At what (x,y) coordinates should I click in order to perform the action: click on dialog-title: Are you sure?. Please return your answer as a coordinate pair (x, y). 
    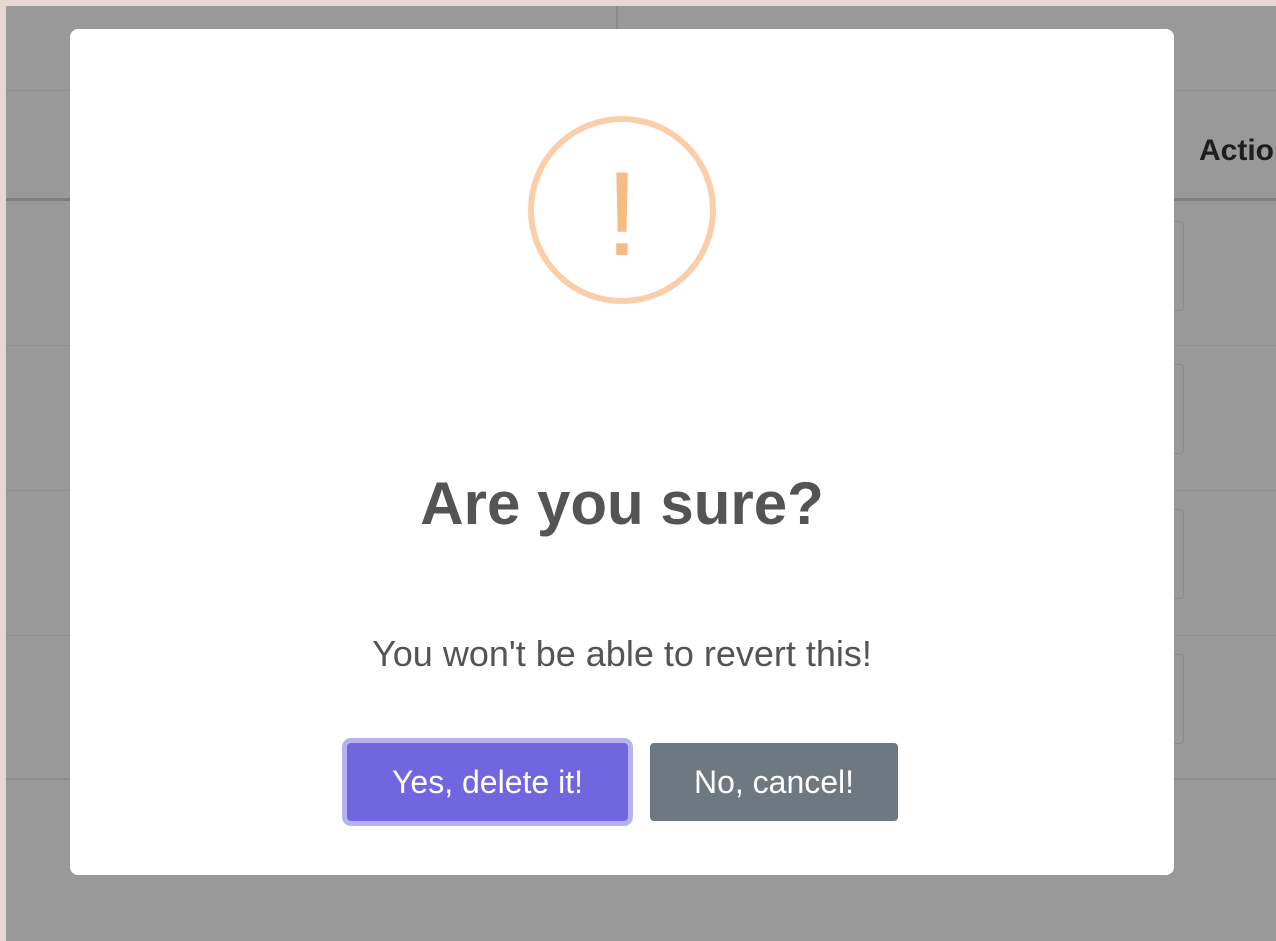
    Looking at the image, I should click on (622, 503).